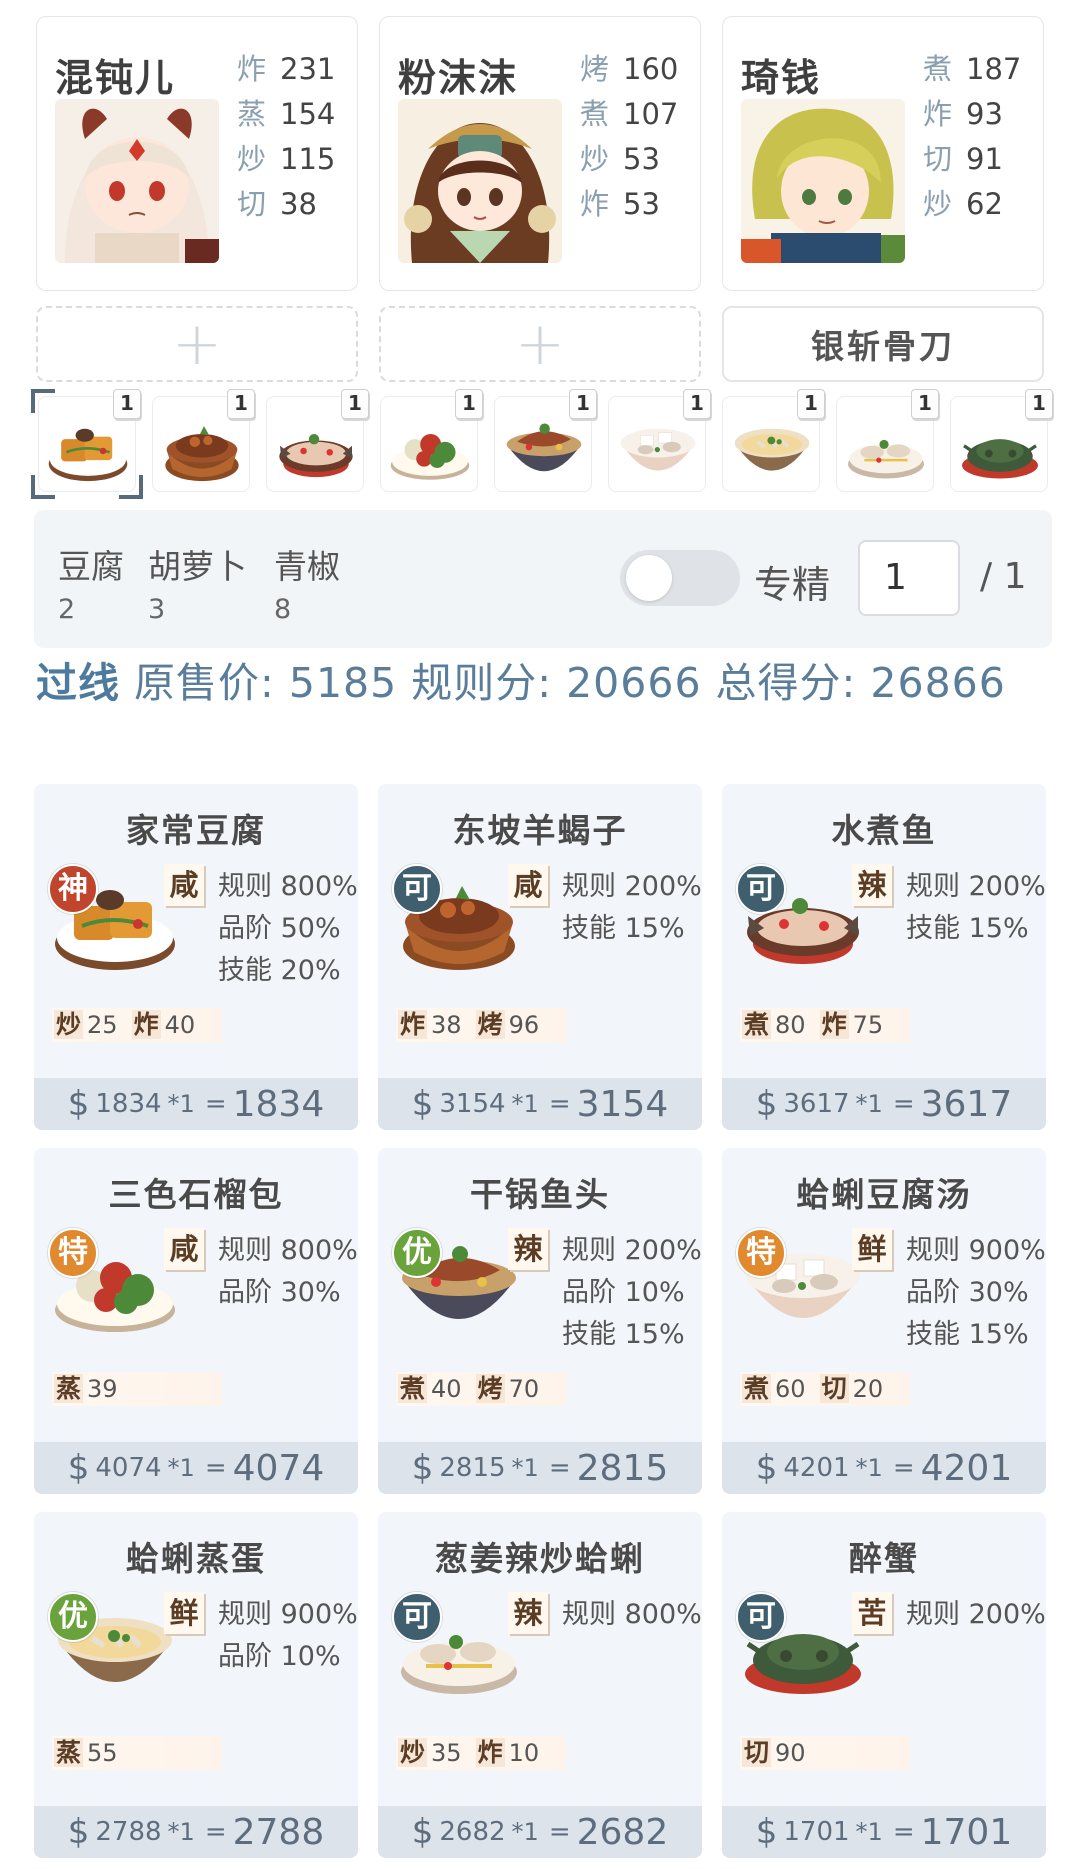 Image resolution: width=1080 pixels, height=1869 pixels. I want to click on skill-requirements: 煮 40 烤 70, so click(481, 1389).